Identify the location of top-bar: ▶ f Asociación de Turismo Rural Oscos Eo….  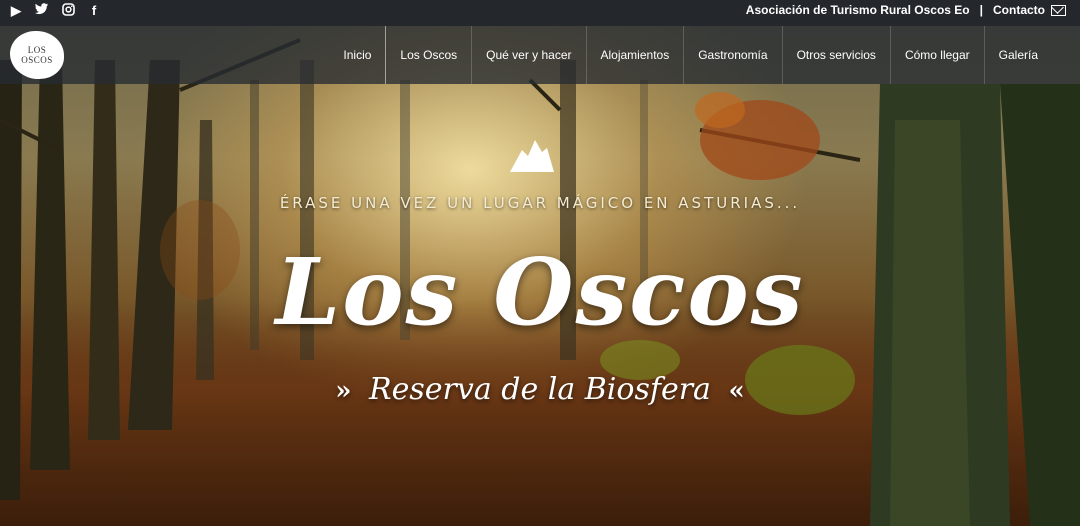
(540, 13).